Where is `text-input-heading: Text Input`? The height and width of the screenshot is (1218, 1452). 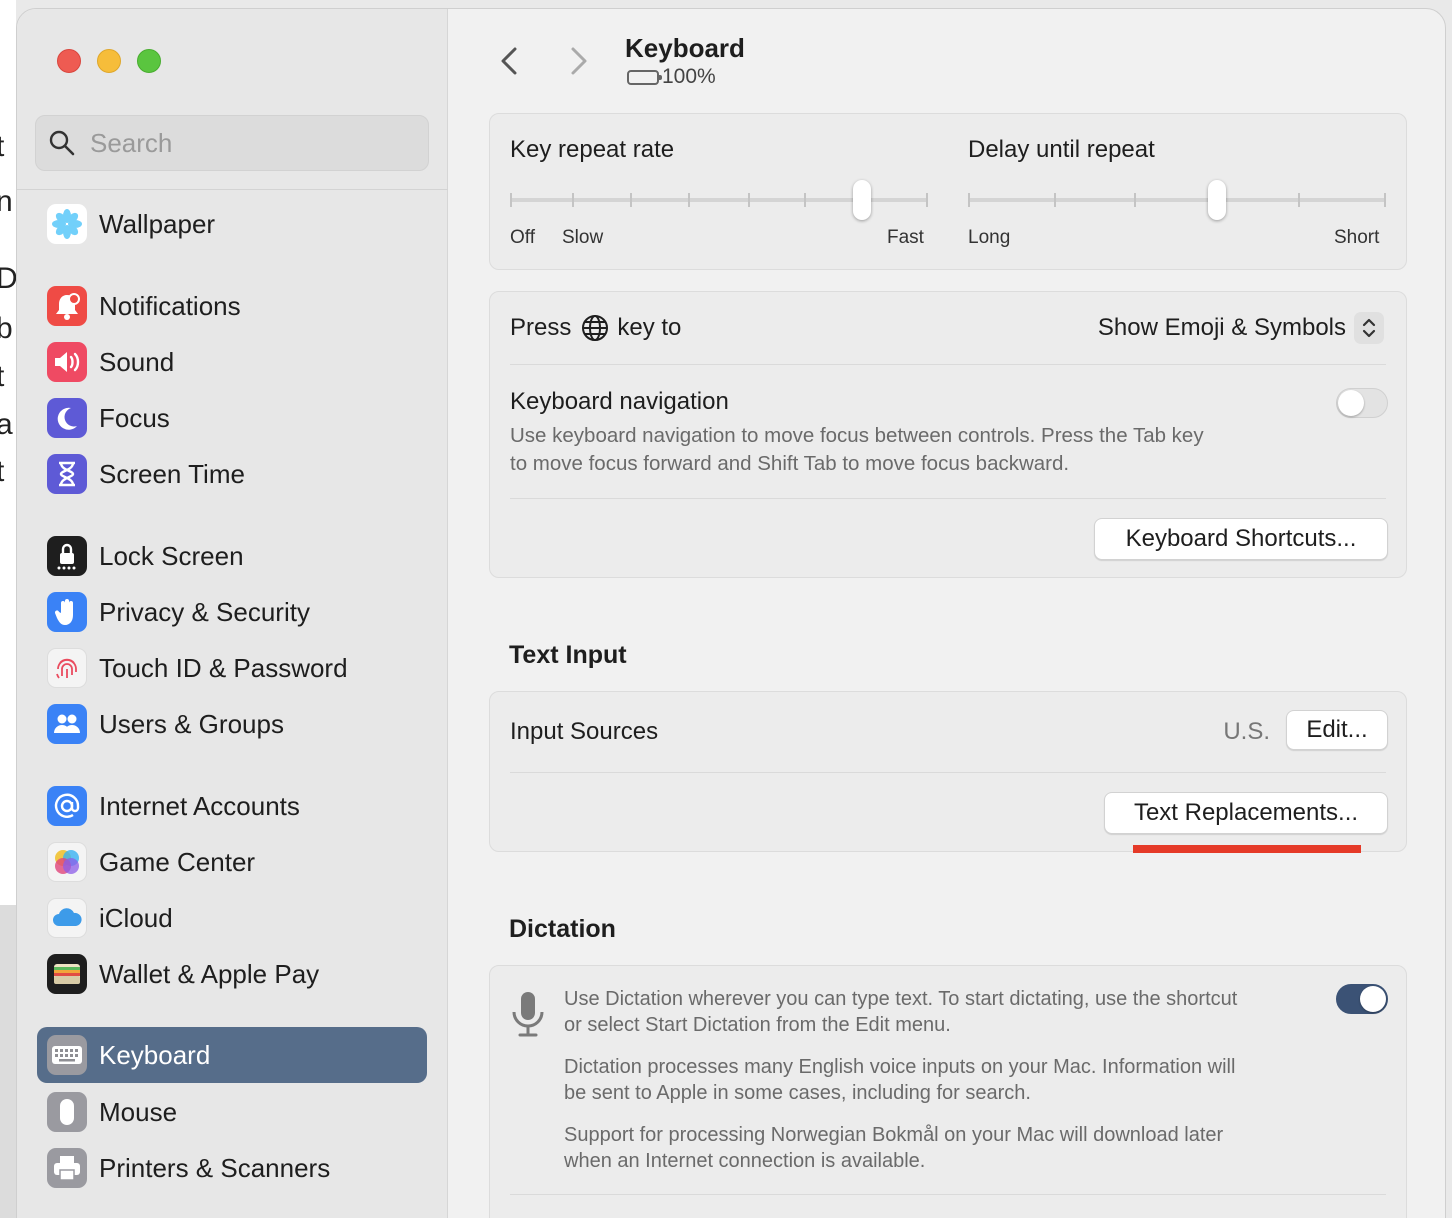 text-input-heading: Text Input is located at coordinates (568, 655).